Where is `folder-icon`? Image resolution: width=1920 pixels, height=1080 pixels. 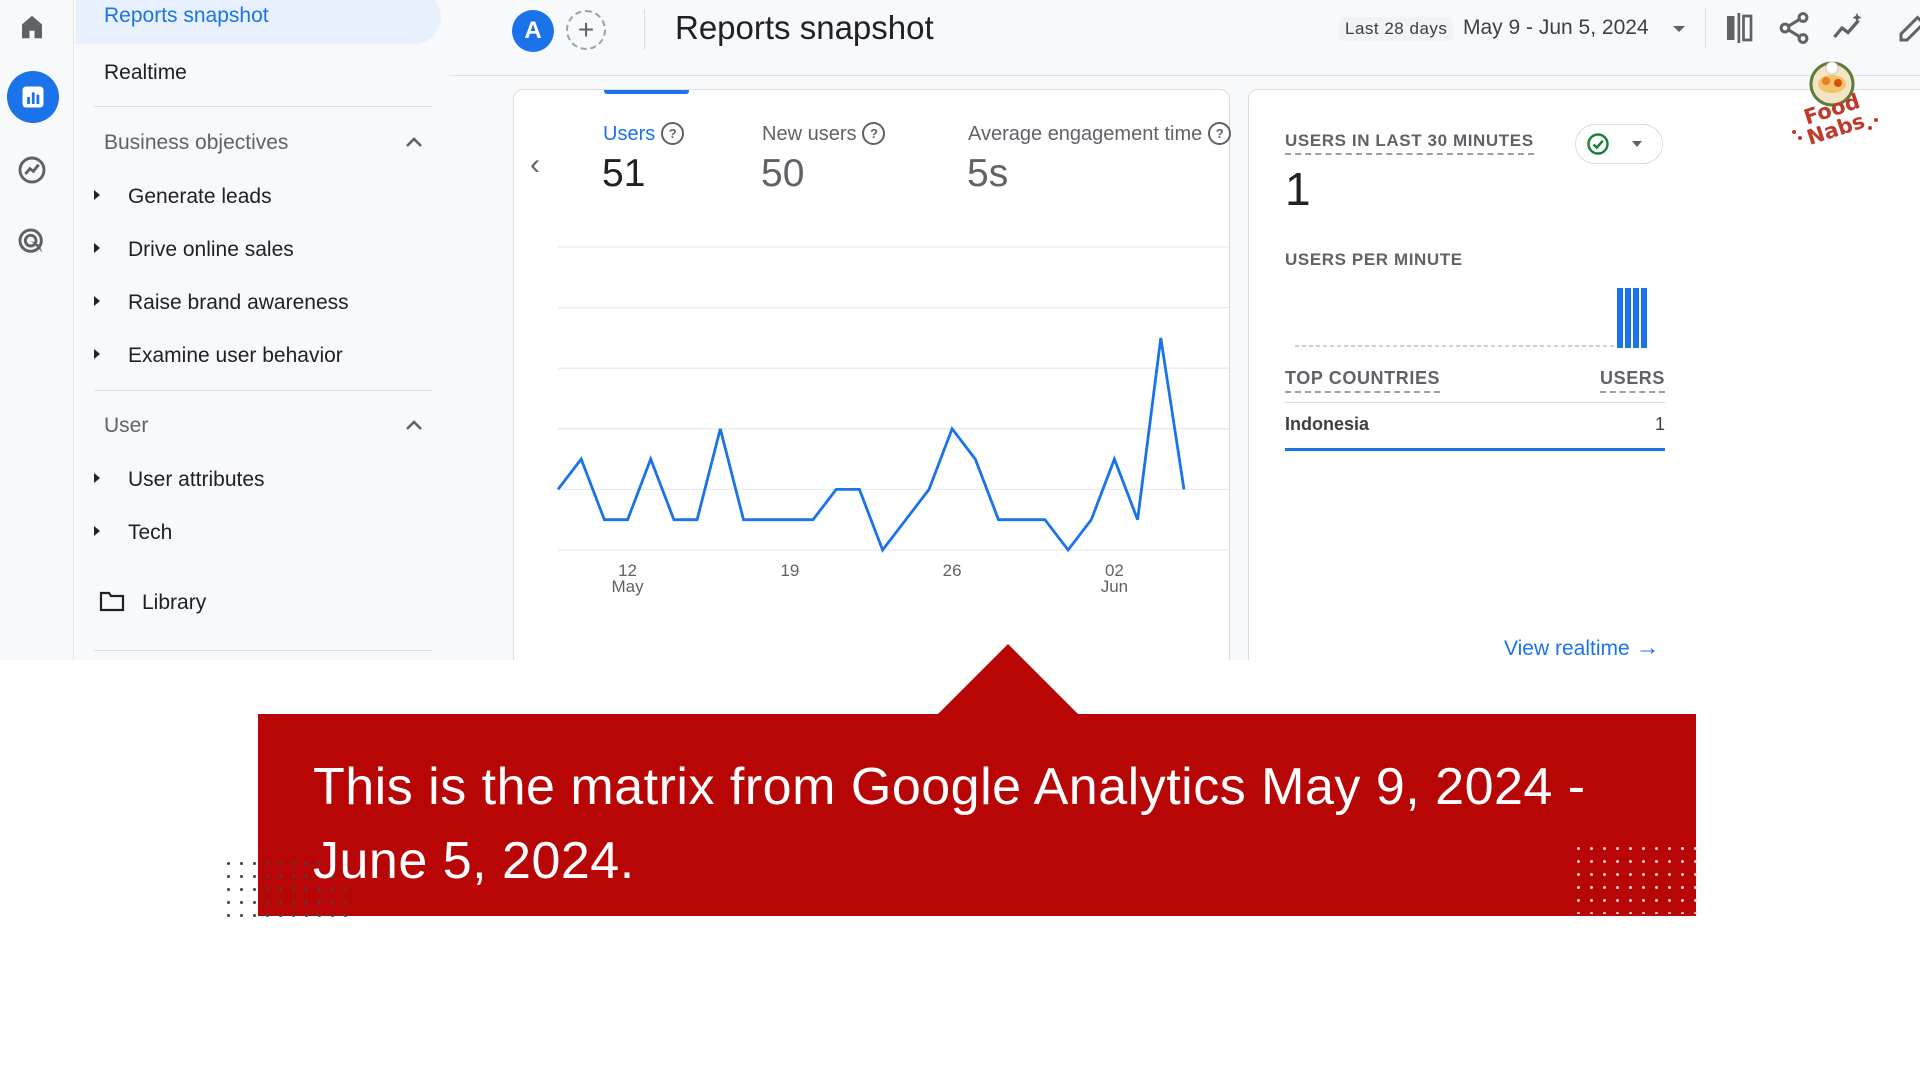
folder-icon is located at coordinates (112, 601).